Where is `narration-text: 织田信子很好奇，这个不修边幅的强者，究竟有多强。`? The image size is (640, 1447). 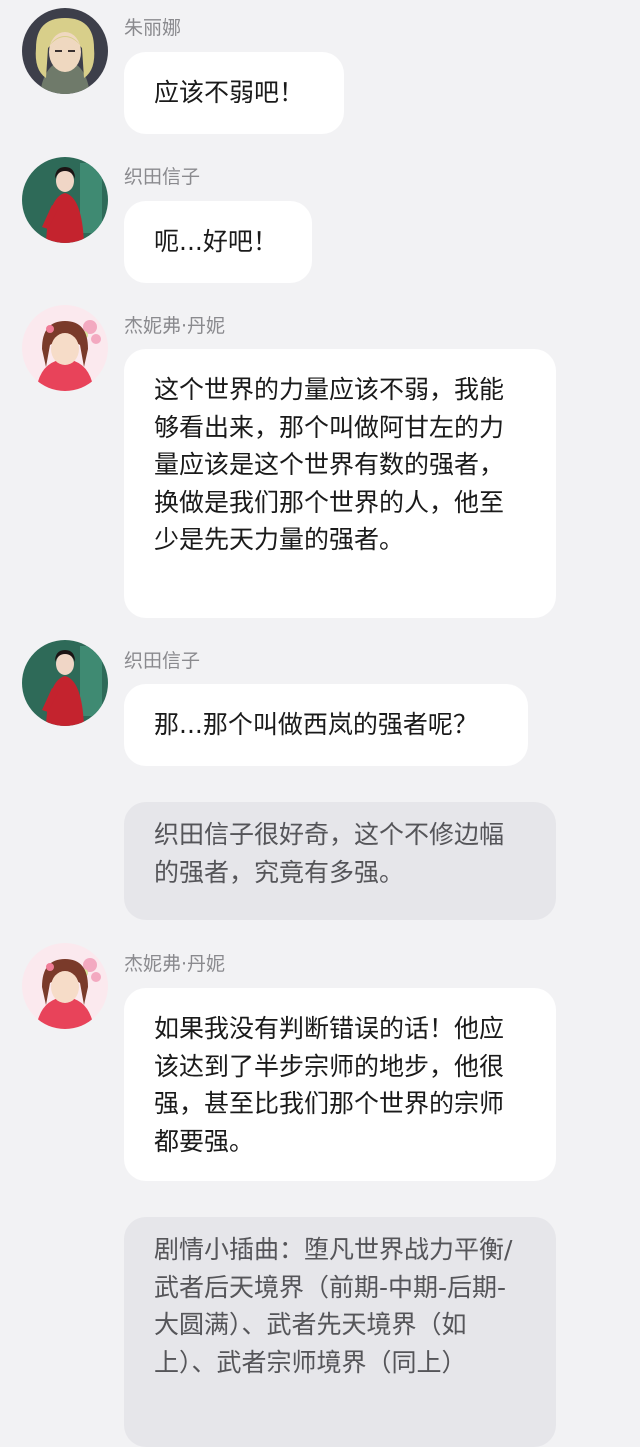
narration-text: 织田信子很好奇，这个不修边幅的强者，究竟有多强。 is located at coordinates (329, 853).